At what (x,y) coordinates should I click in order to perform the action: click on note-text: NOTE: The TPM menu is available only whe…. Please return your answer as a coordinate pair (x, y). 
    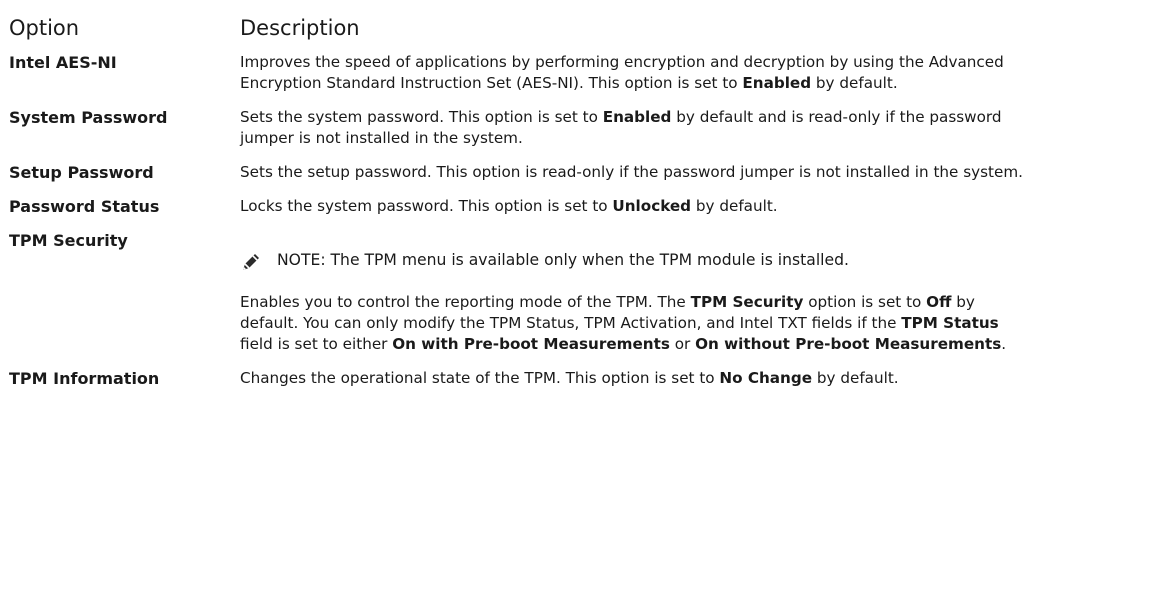
    Looking at the image, I should click on (563, 260).